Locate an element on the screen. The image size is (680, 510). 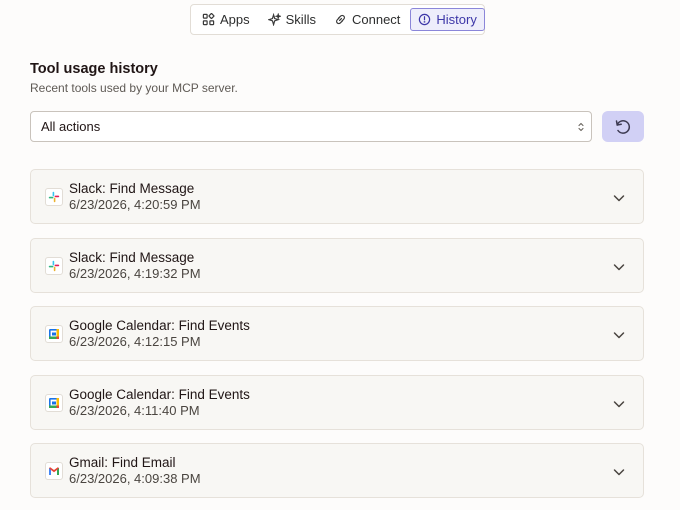
link-icon is located at coordinates (340, 19).